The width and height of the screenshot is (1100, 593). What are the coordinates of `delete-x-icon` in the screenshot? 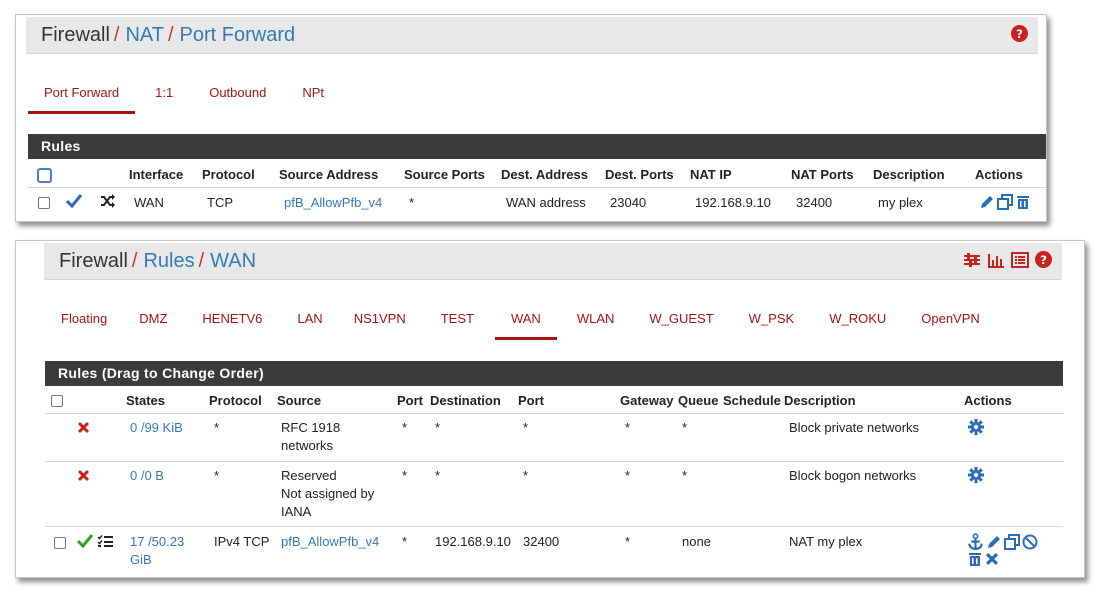 It's located at (992, 559).